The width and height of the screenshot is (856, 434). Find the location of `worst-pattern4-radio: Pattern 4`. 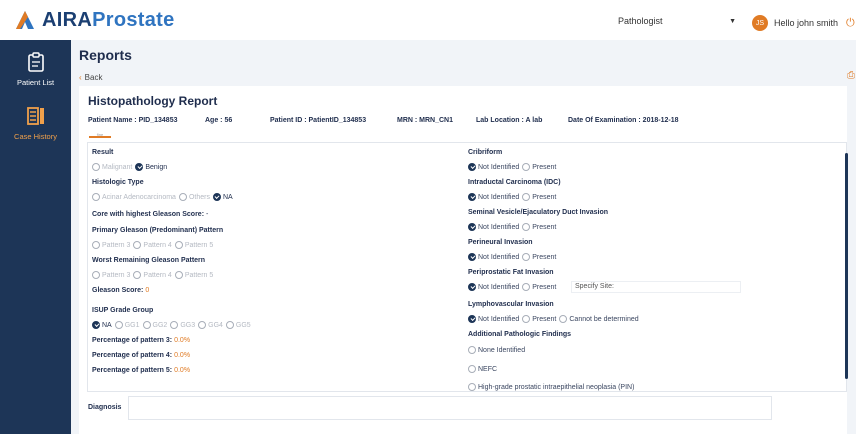

worst-pattern4-radio: Pattern 4 is located at coordinates (152, 275).